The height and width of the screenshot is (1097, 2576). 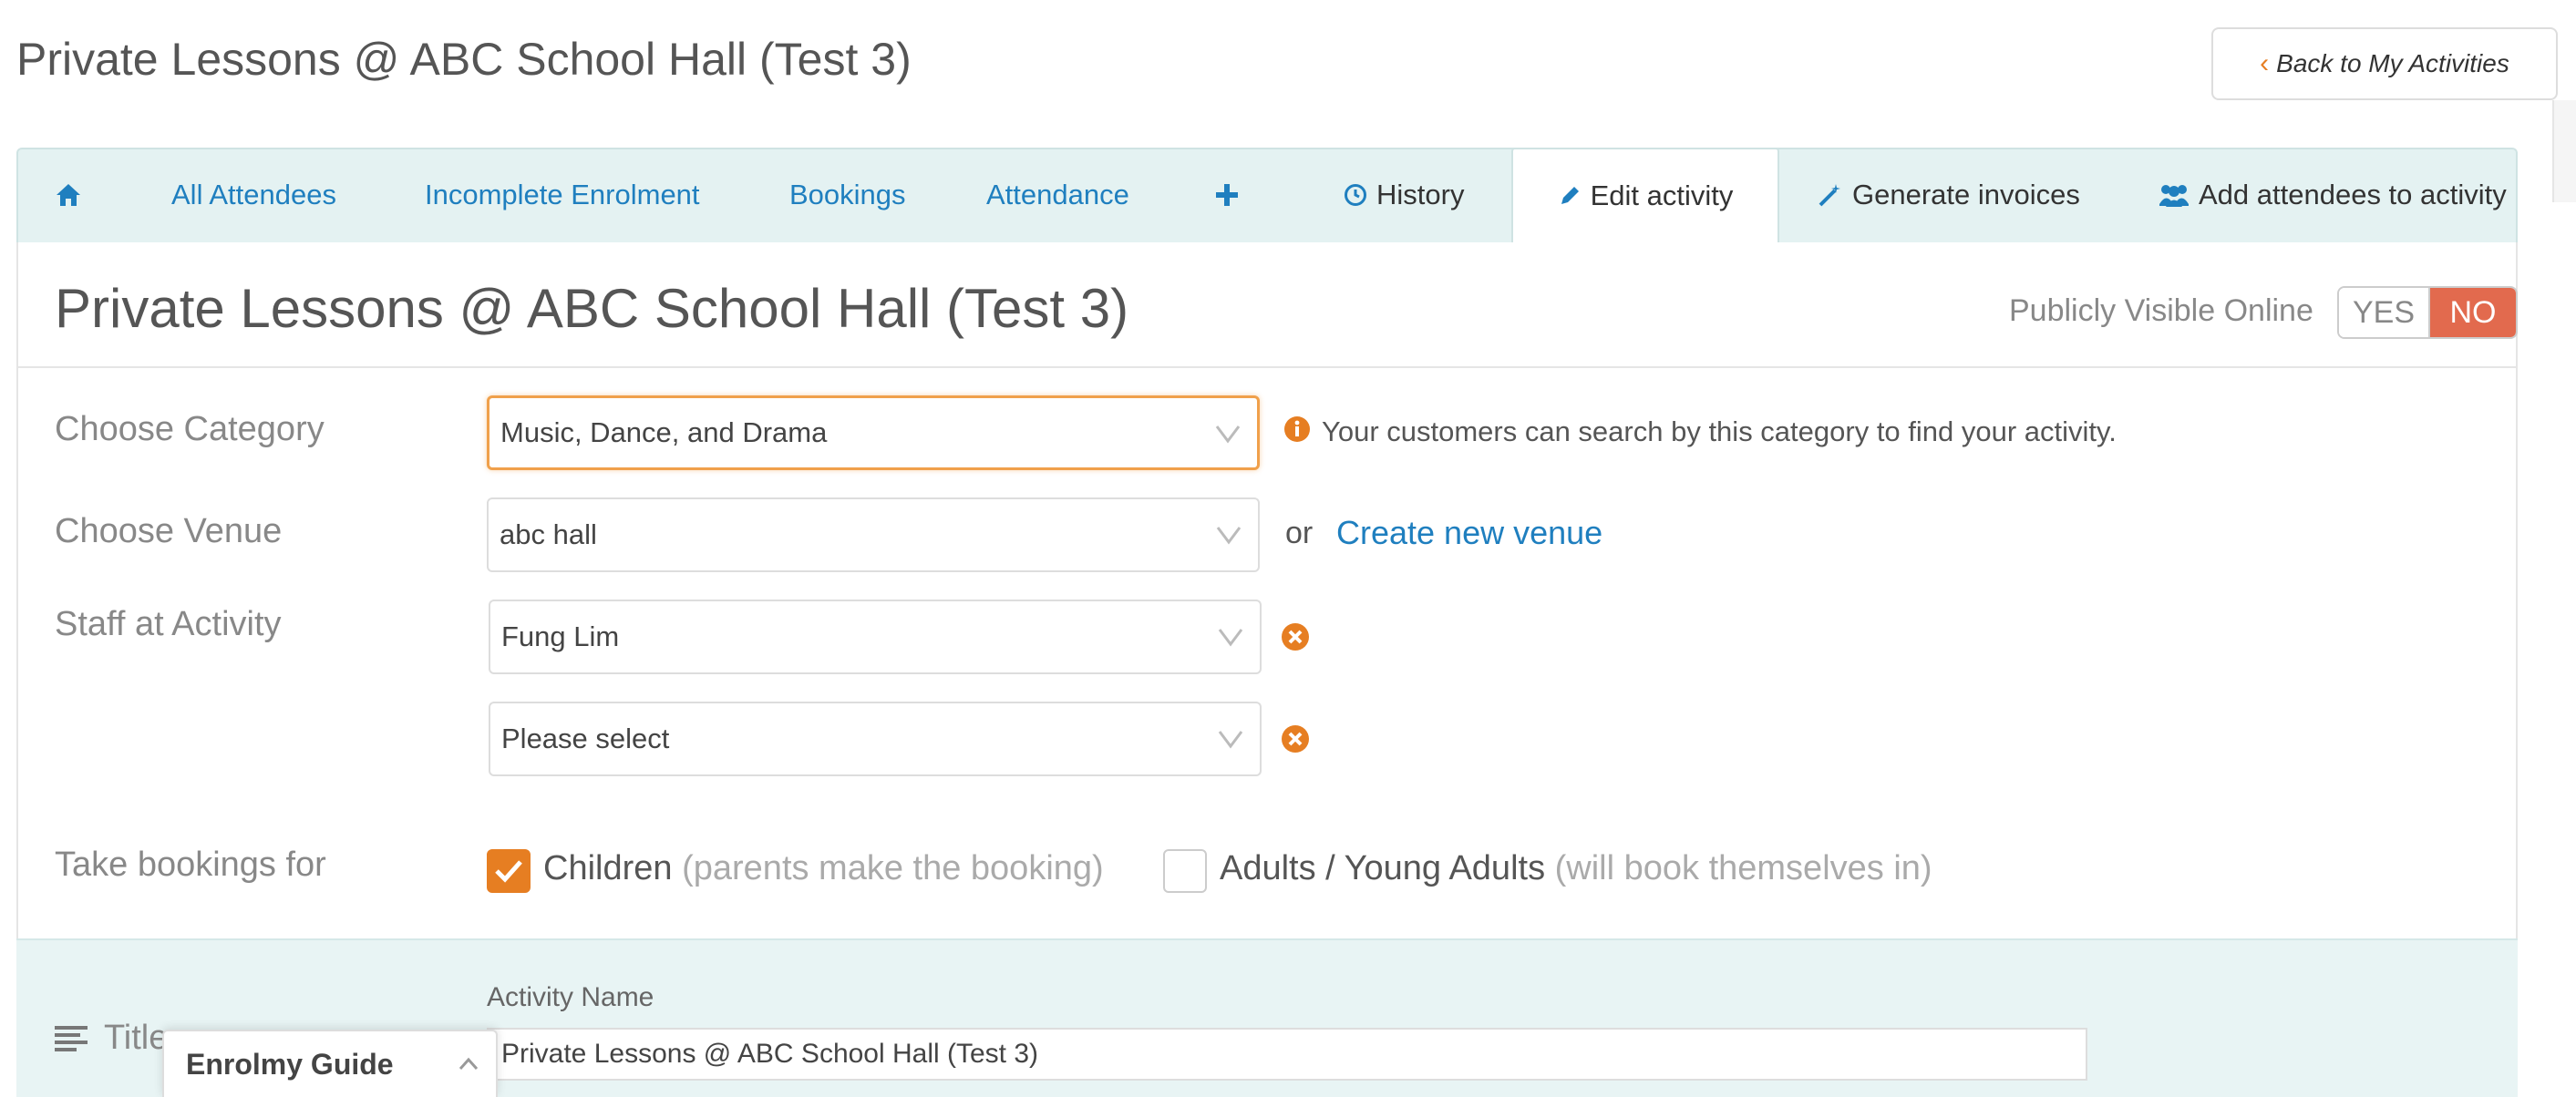 I want to click on tab-add, so click(x=1227, y=195).